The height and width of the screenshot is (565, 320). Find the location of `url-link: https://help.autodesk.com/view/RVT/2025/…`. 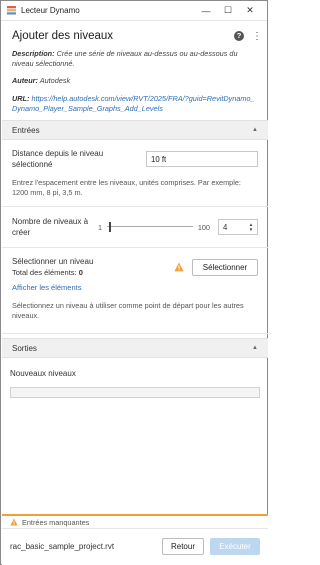

url-link: https://help.autodesk.com/view/RVT/2025/… is located at coordinates (133, 103).